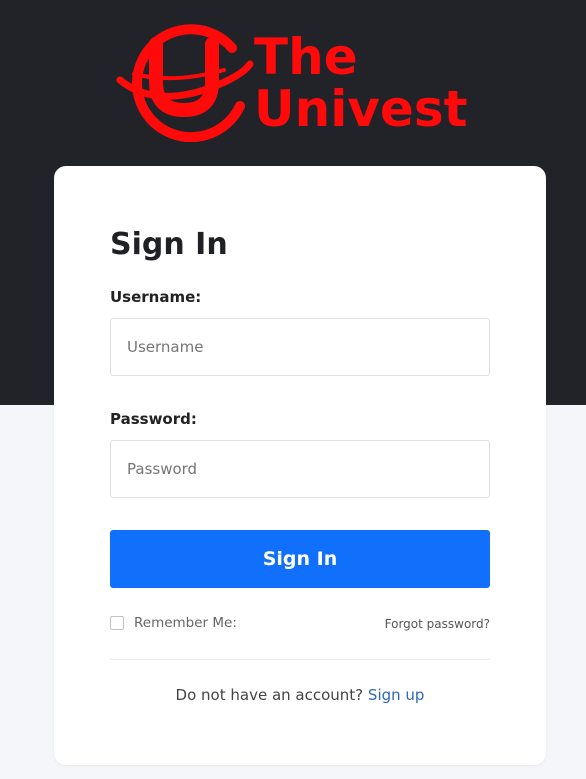 This screenshot has width=586, height=779. Describe the element at coordinates (185, 623) in the screenshot. I see `remember-me-label: Remember Me:` at that location.